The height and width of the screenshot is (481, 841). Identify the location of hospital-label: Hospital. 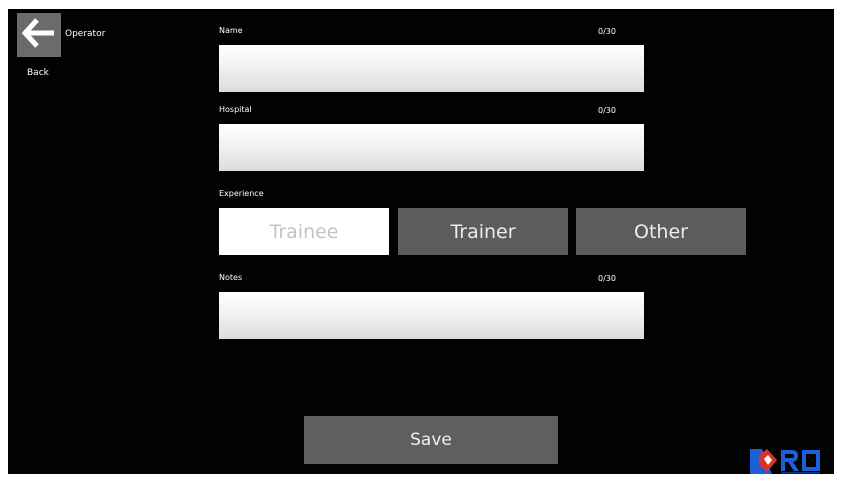
(235, 109).